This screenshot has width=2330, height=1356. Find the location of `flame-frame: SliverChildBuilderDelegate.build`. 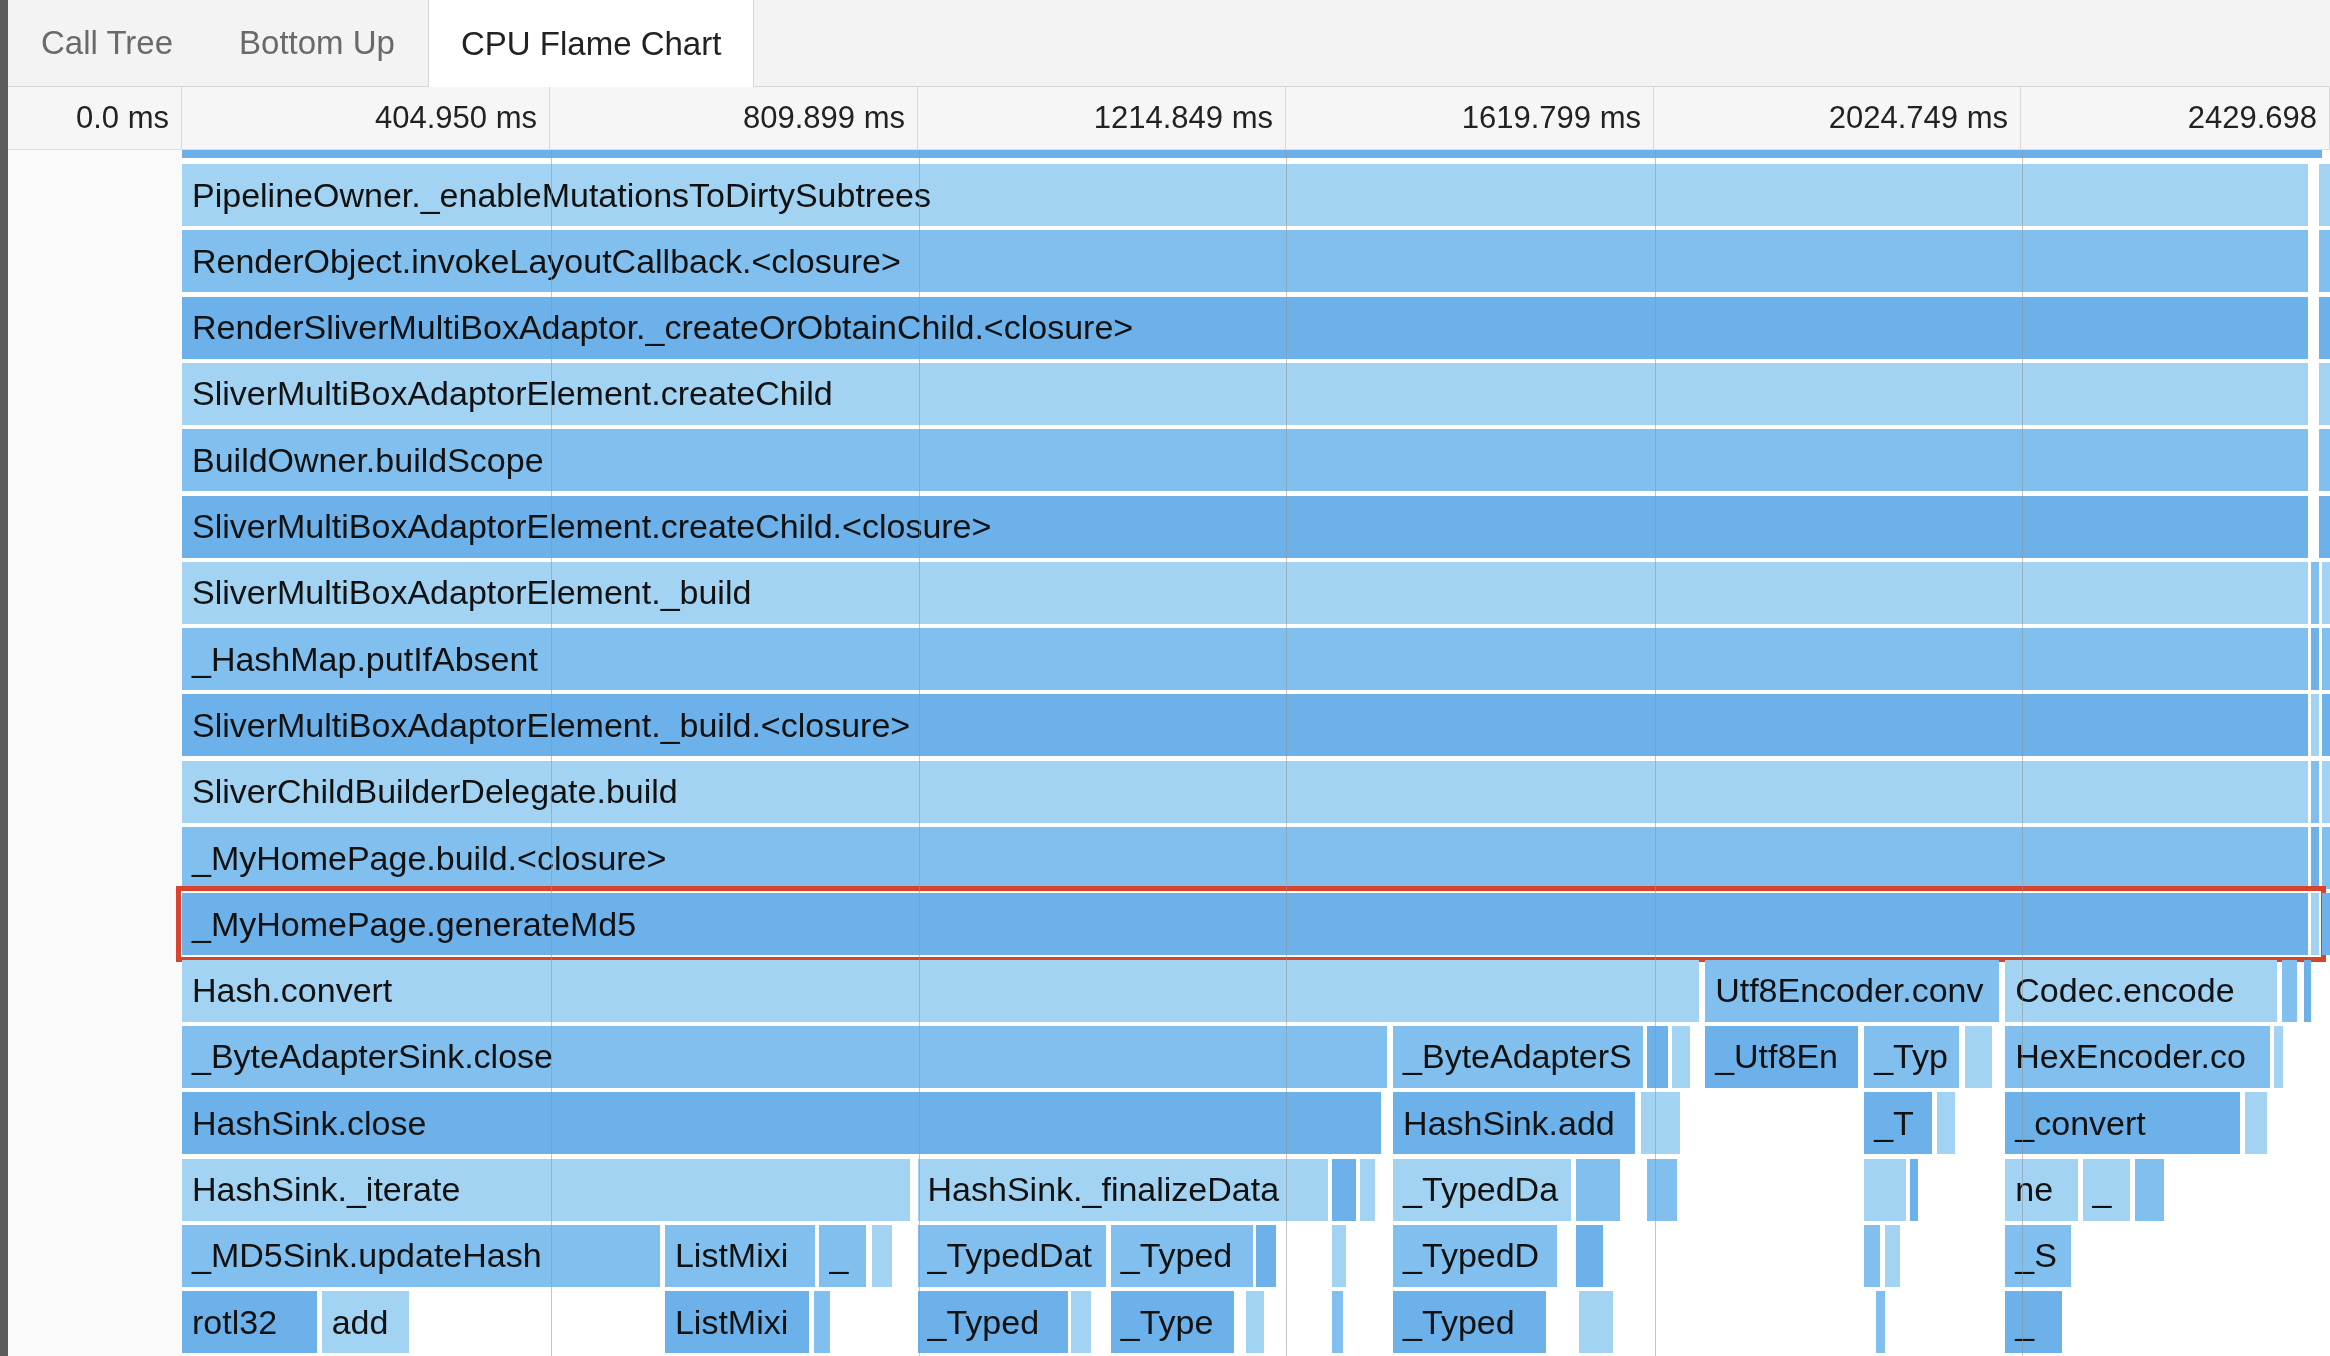

flame-frame: SliverChildBuilderDelegate.build is located at coordinates (1245, 791).